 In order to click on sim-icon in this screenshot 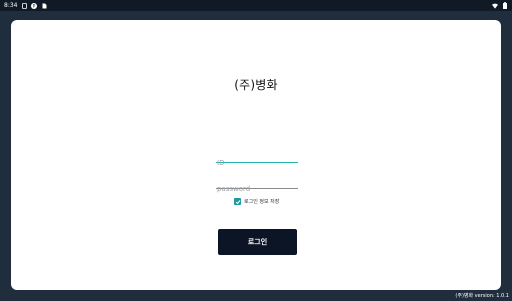, I will do `click(24, 5)`.